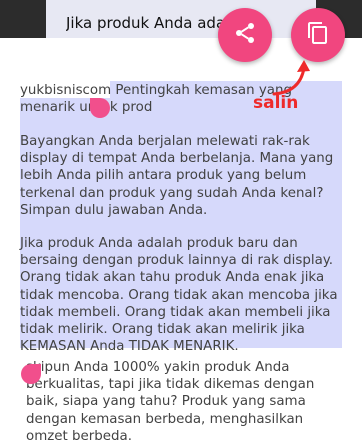 The height and width of the screenshot is (445, 362). Describe the element at coordinates (291, 78) in the screenshot. I see `annotation-arrow` at that location.